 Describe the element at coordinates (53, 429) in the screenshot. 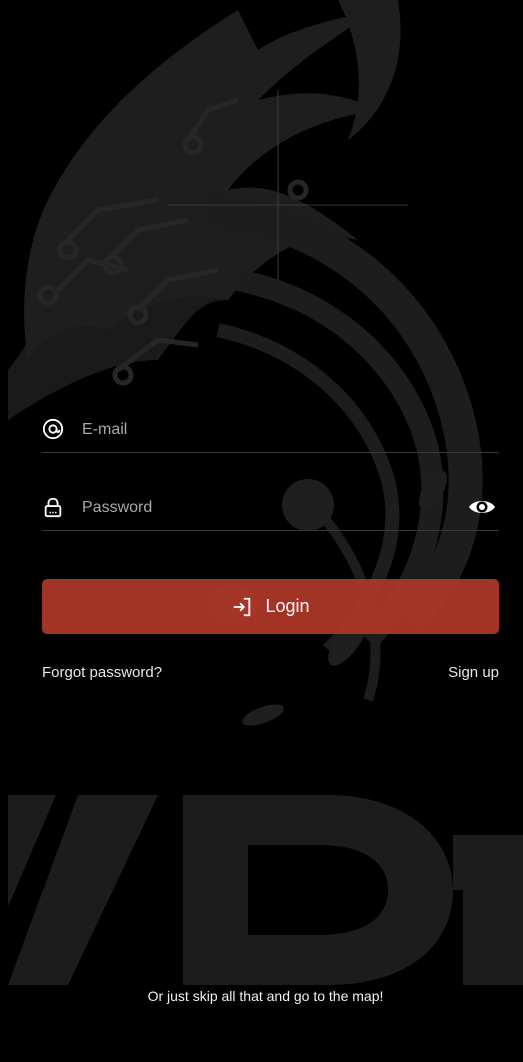

I see `at-icon` at that location.